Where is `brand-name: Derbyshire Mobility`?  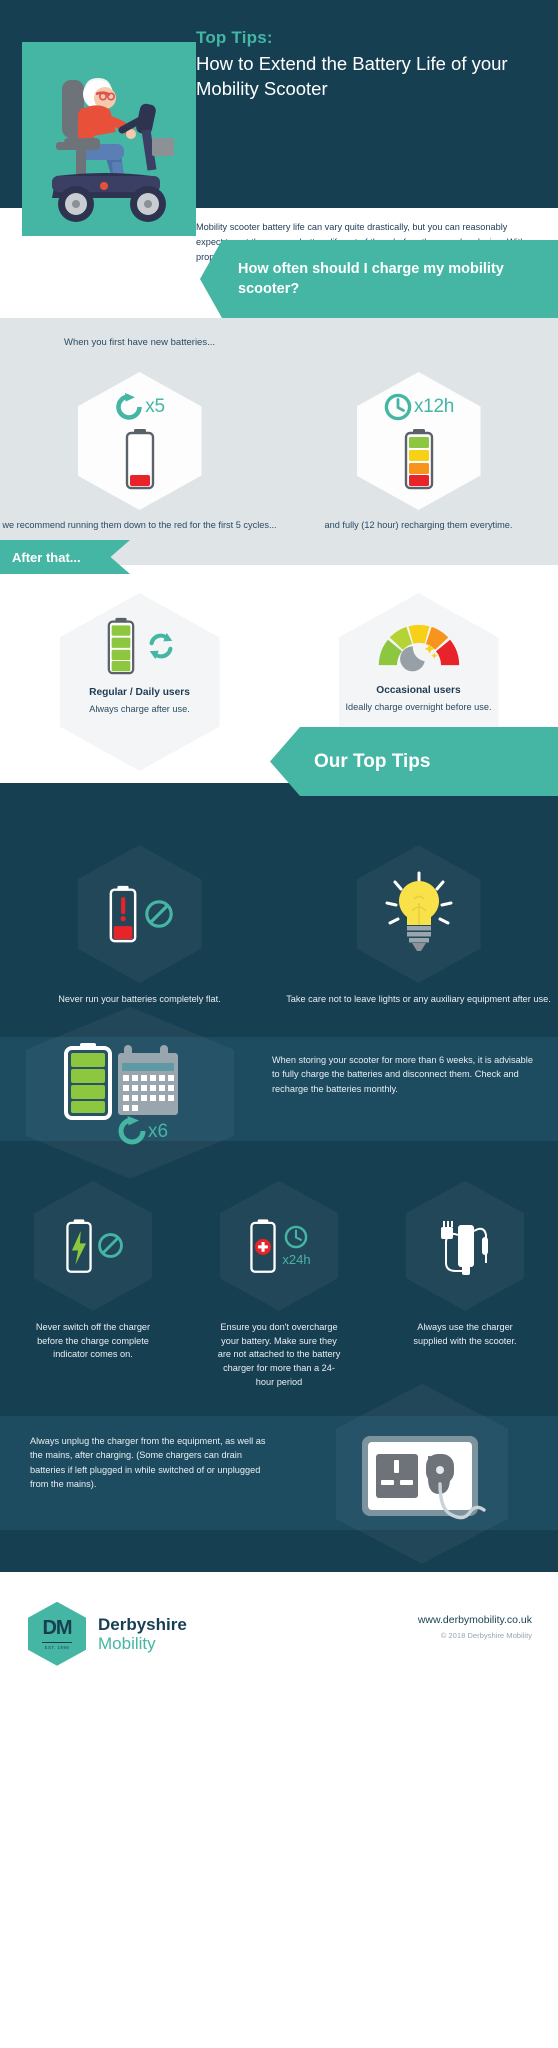
brand-name: Derbyshire Mobility is located at coordinates (142, 1634).